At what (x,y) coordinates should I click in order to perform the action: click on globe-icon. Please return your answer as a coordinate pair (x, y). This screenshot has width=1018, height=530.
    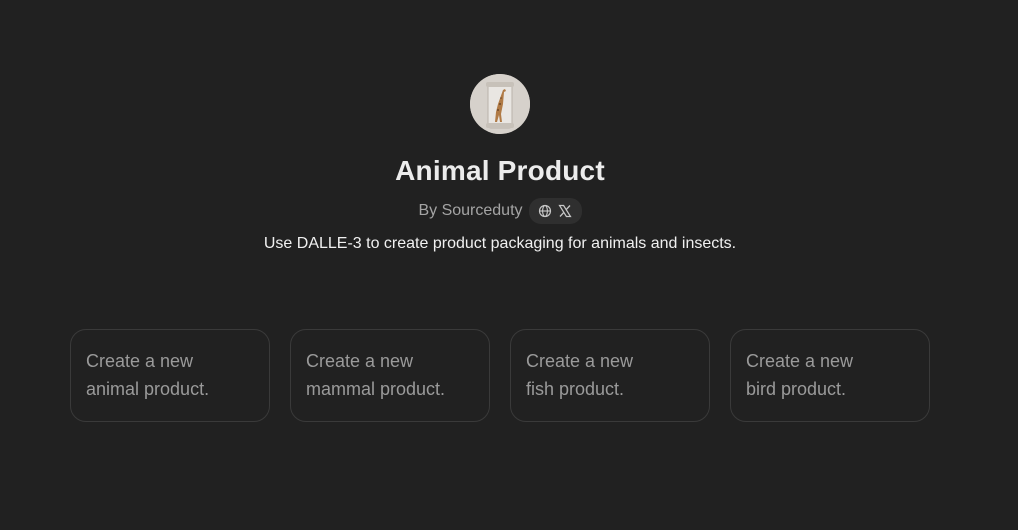
    Looking at the image, I should click on (545, 211).